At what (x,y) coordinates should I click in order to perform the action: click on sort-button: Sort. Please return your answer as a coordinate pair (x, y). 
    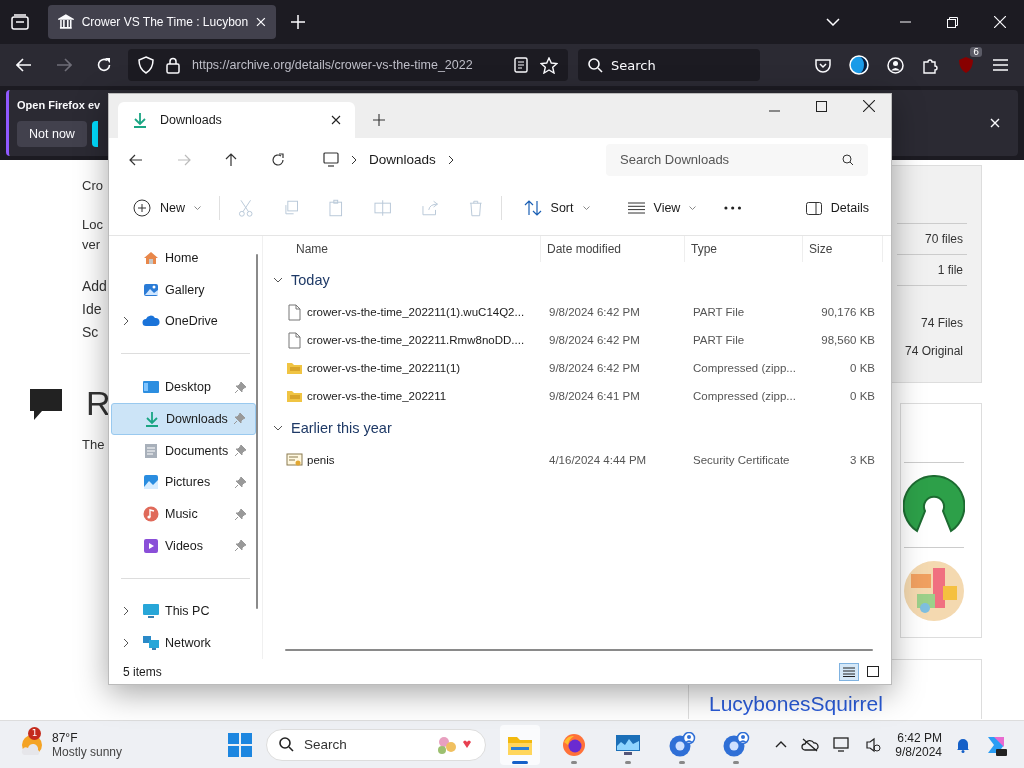
    Looking at the image, I should click on (556, 208).